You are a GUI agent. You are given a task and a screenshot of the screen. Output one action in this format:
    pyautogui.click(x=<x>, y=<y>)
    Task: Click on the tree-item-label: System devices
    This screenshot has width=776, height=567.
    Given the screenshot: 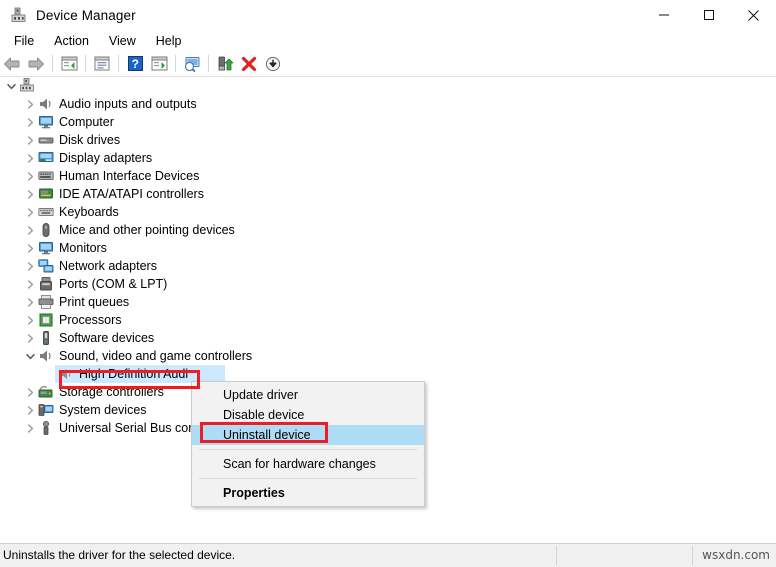 What is the action you would take?
    pyautogui.click(x=103, y=410)
    